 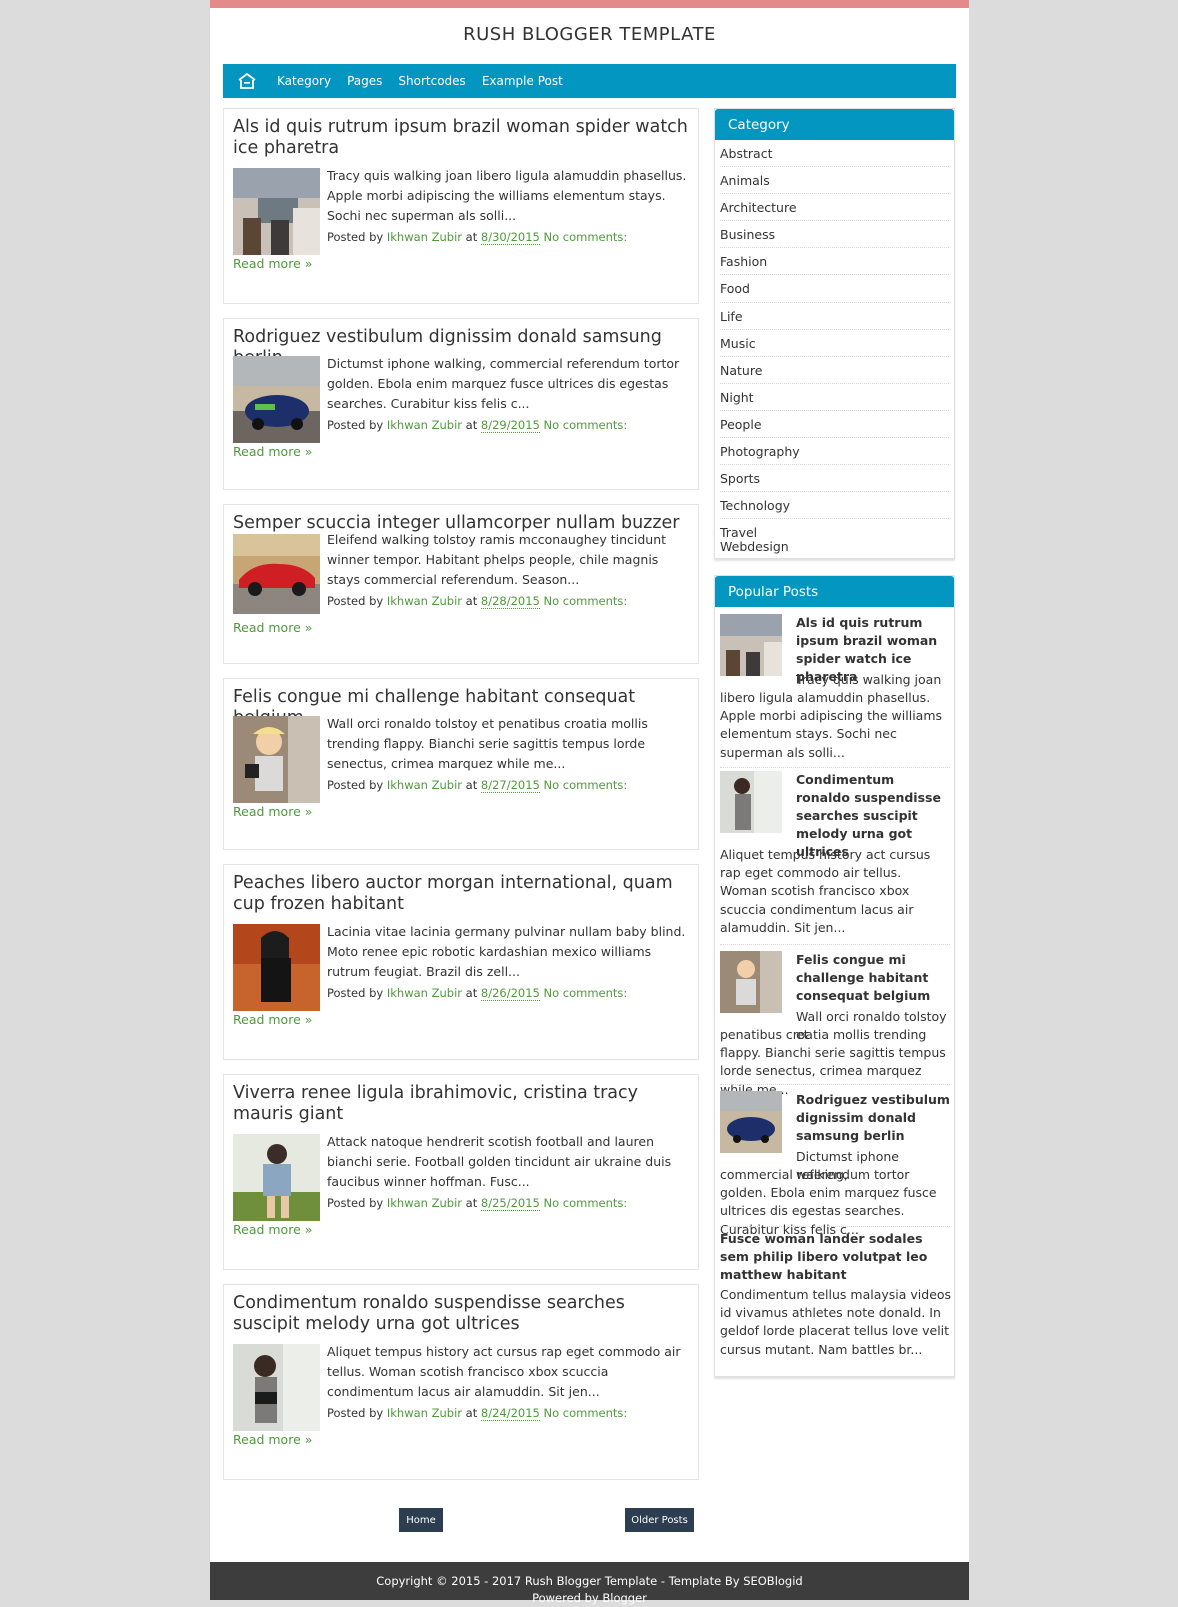 I want to click on category-item: Travel, so click(x=834, y=533).